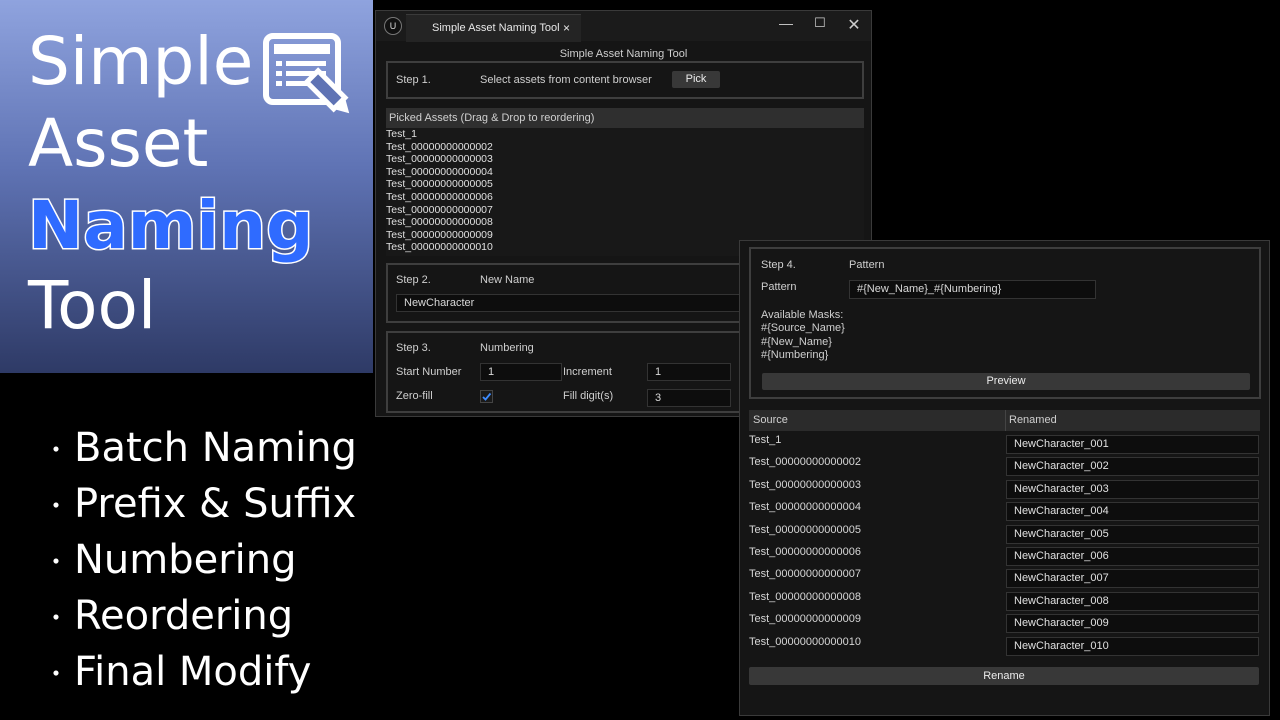 The width and height of the screenshot is (1280, 720). Describe the element at coordinates (1004, 622) in the screenshot. I see `table-row: Test_00000000000009 NewCharacter_009` at that location.